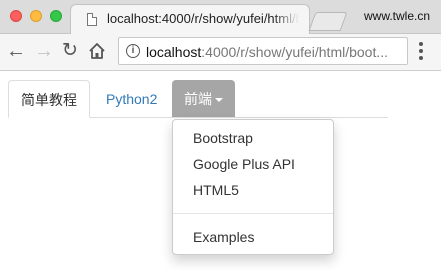 The image size is (441, 270). What do you see at coordinates (97, 51) in the screenshot?
I see `home-icon` at bounding box center [97, 51].